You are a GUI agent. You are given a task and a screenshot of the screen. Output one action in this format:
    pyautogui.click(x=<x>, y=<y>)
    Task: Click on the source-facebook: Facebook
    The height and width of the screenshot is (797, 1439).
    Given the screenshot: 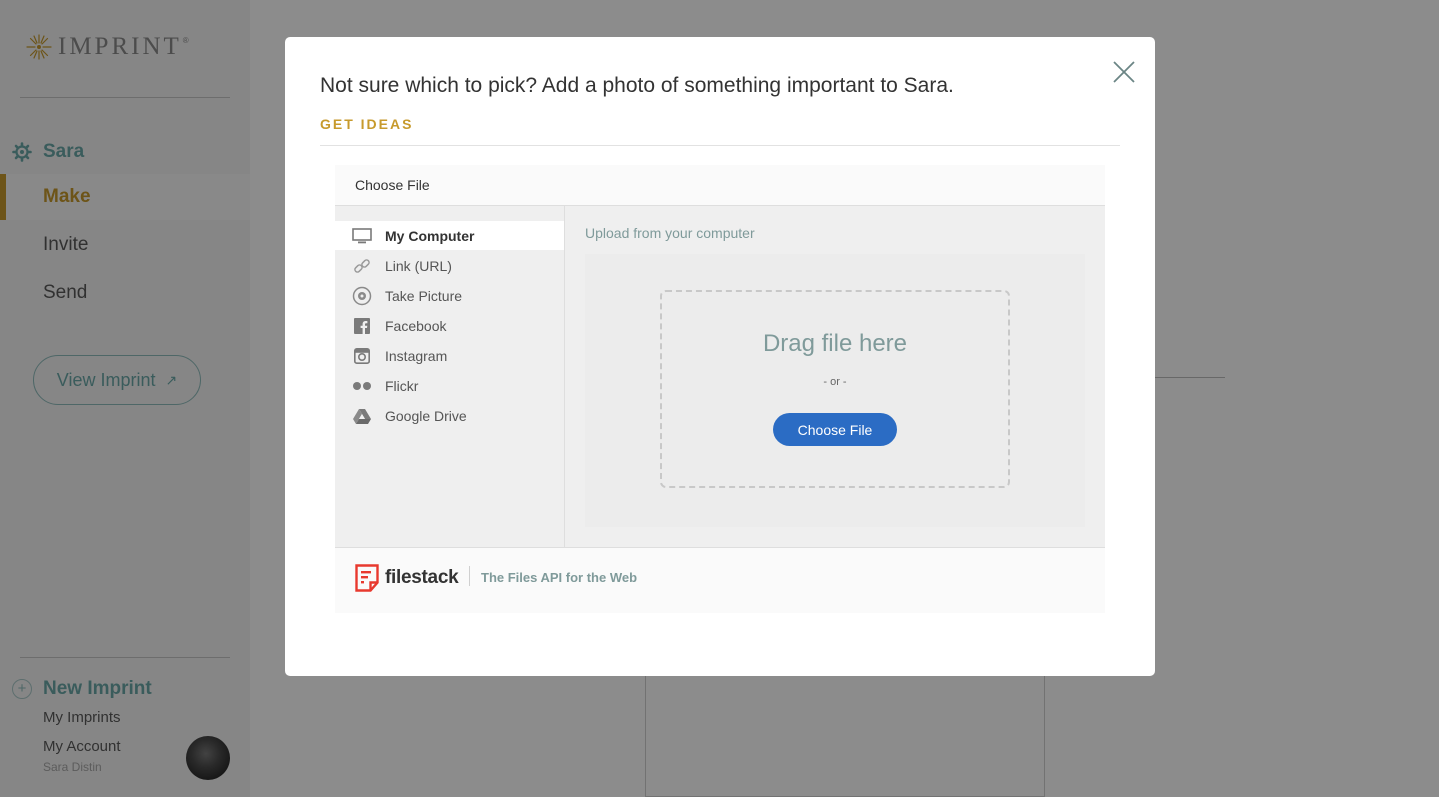 What is the action you would take?
    pyautogui.click(x=449, y=325)
    